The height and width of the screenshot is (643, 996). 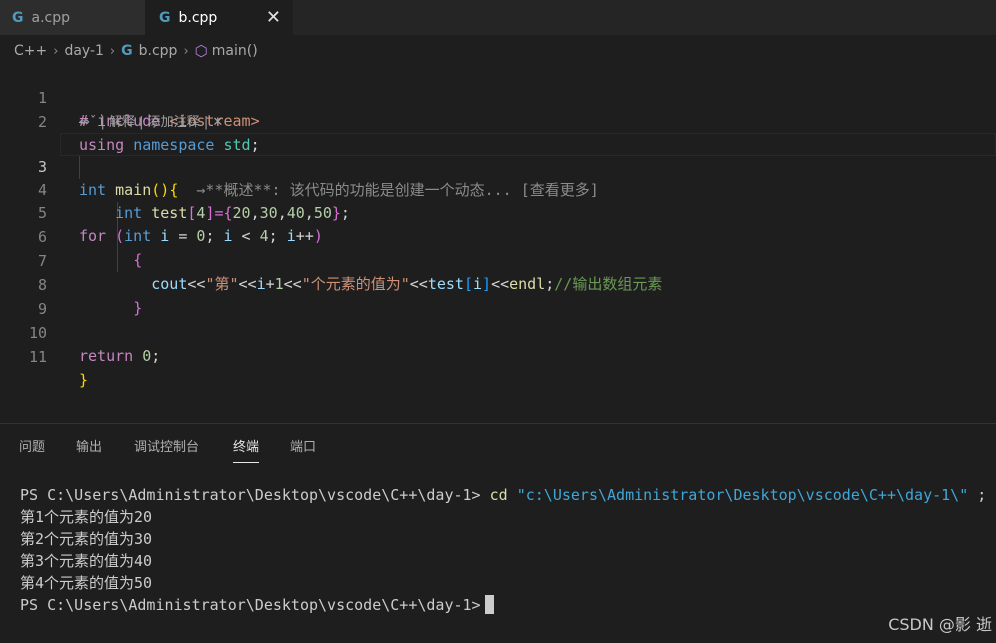 I want to click on code-line: 9, so click(x=498, y=296).